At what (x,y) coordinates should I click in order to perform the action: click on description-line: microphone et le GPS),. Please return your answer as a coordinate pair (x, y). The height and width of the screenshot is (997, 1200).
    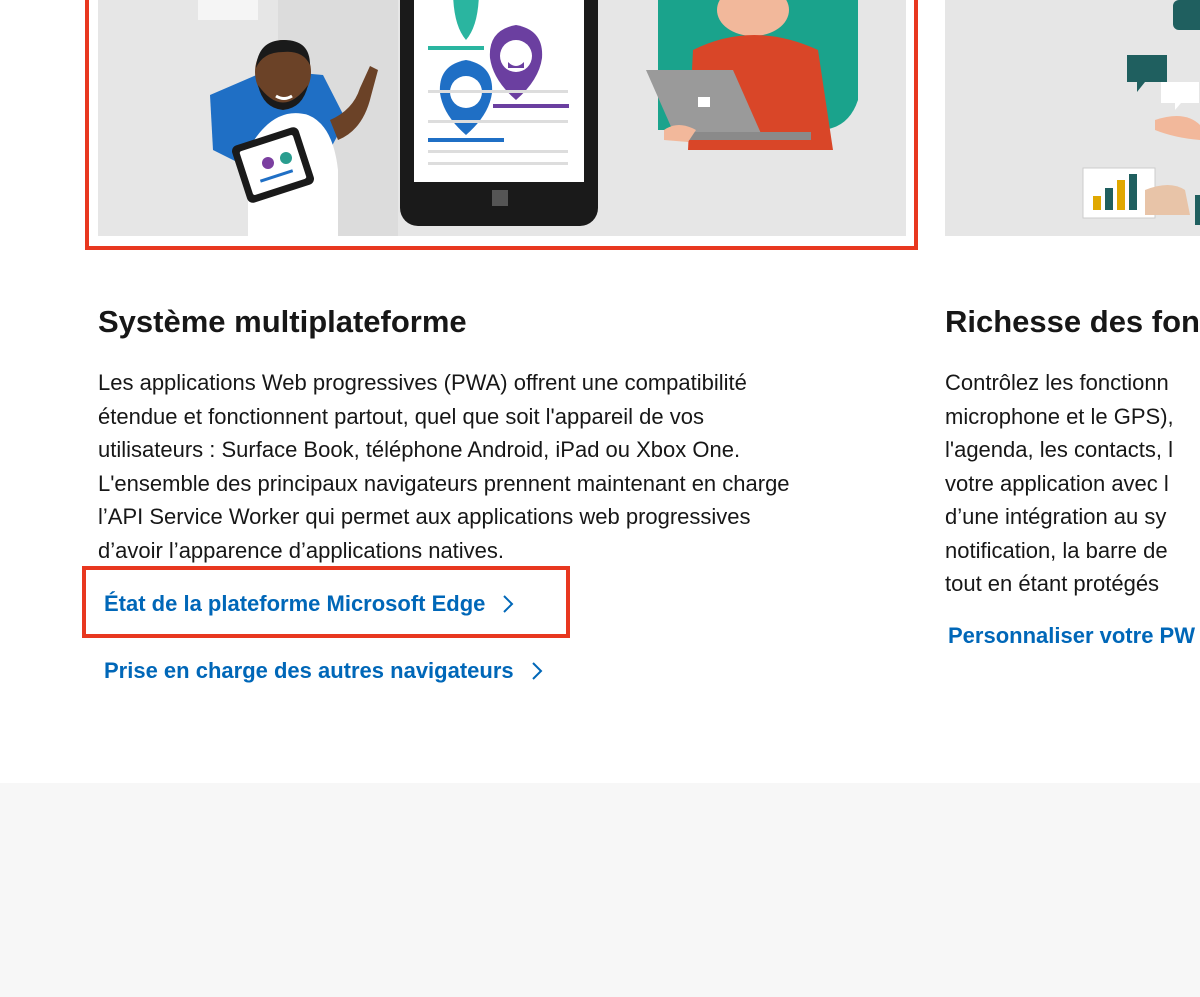
    Looking at the image, I should click on (1059, 416).